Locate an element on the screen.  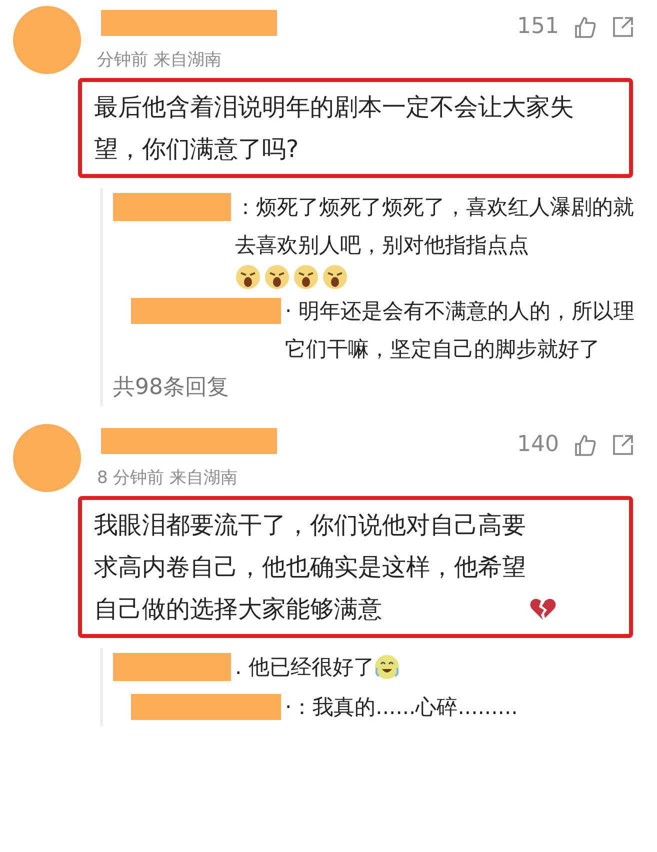
reply-text: · 明年还是会有不满意的人的，所以理它们干嘛，坚定自己的脚步就好了 is located at coordinates (460, 330).